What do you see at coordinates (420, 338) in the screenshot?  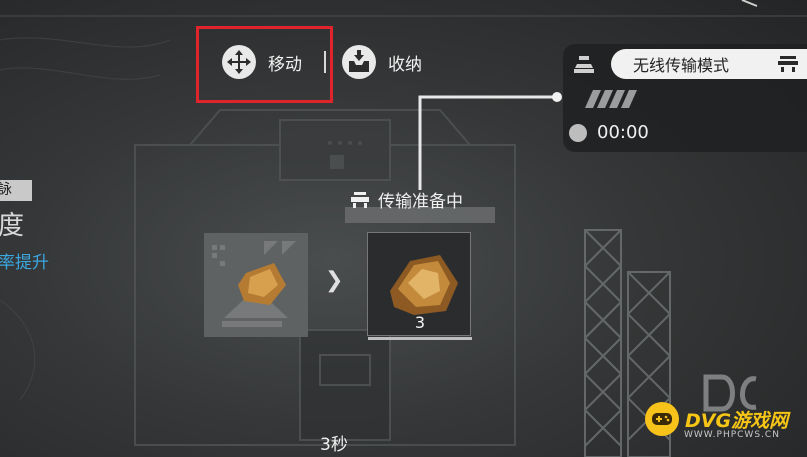 I see `output-slot-underline` at bounding box center [420, 338].